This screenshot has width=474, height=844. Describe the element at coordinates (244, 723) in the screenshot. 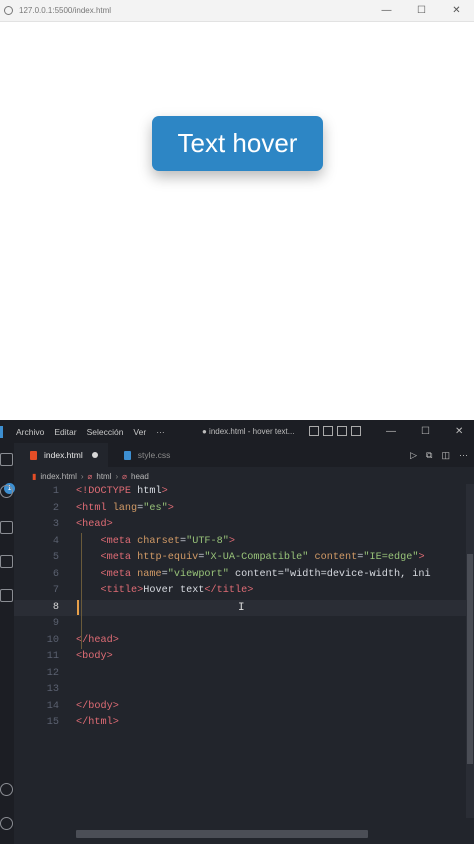

I see `code-line: 15 </html>` at that location.